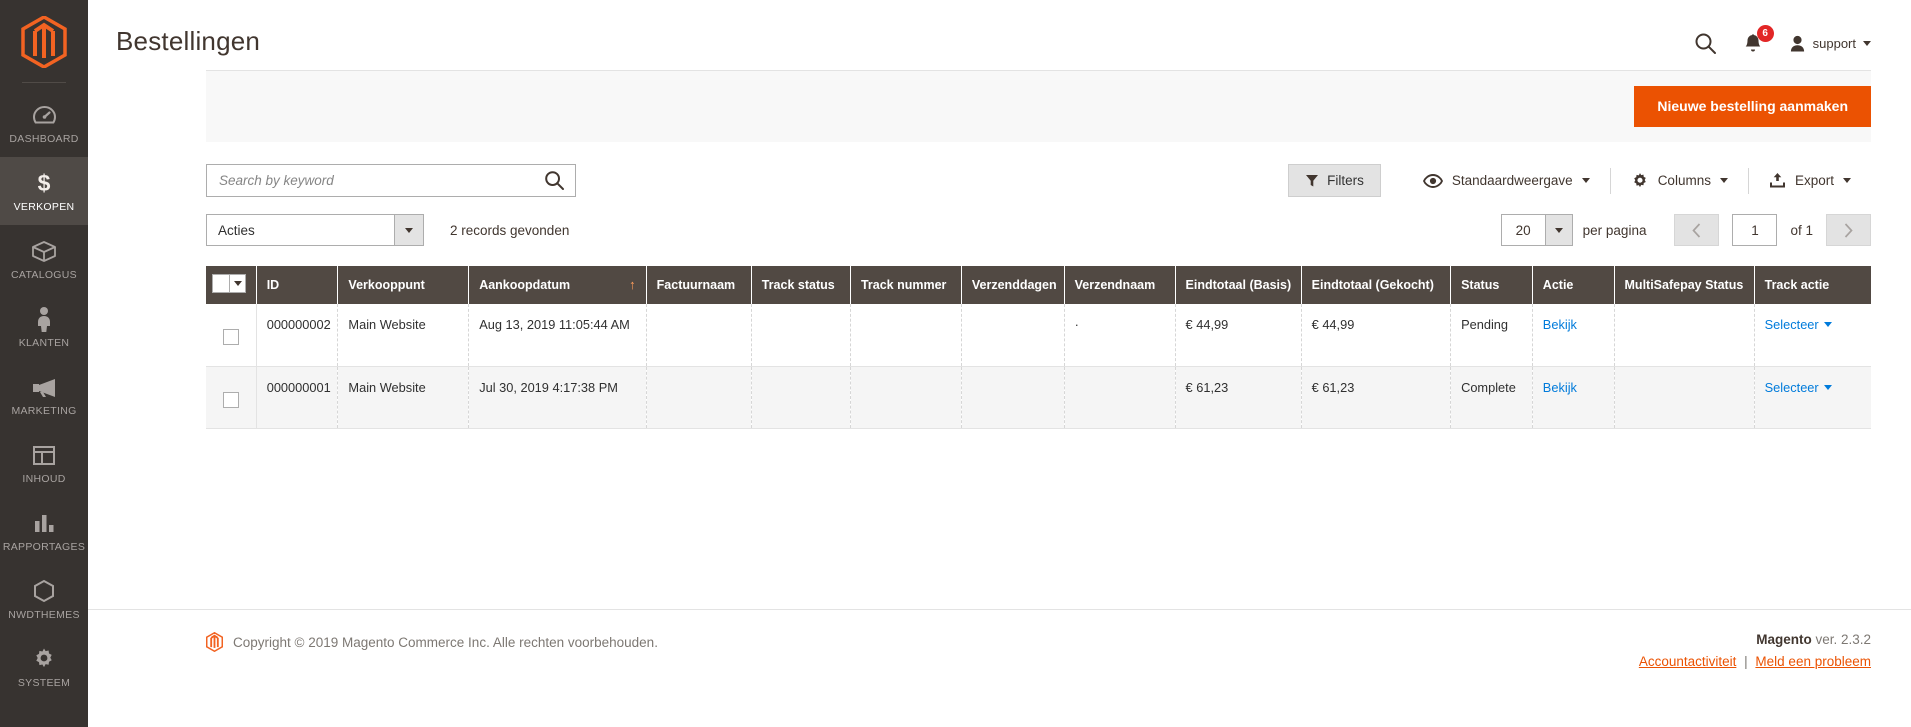  Describe the element at coordinates (1506, 180) in the screenshot. I see `view-bookmarks-control: Standaardweergave` at that location.